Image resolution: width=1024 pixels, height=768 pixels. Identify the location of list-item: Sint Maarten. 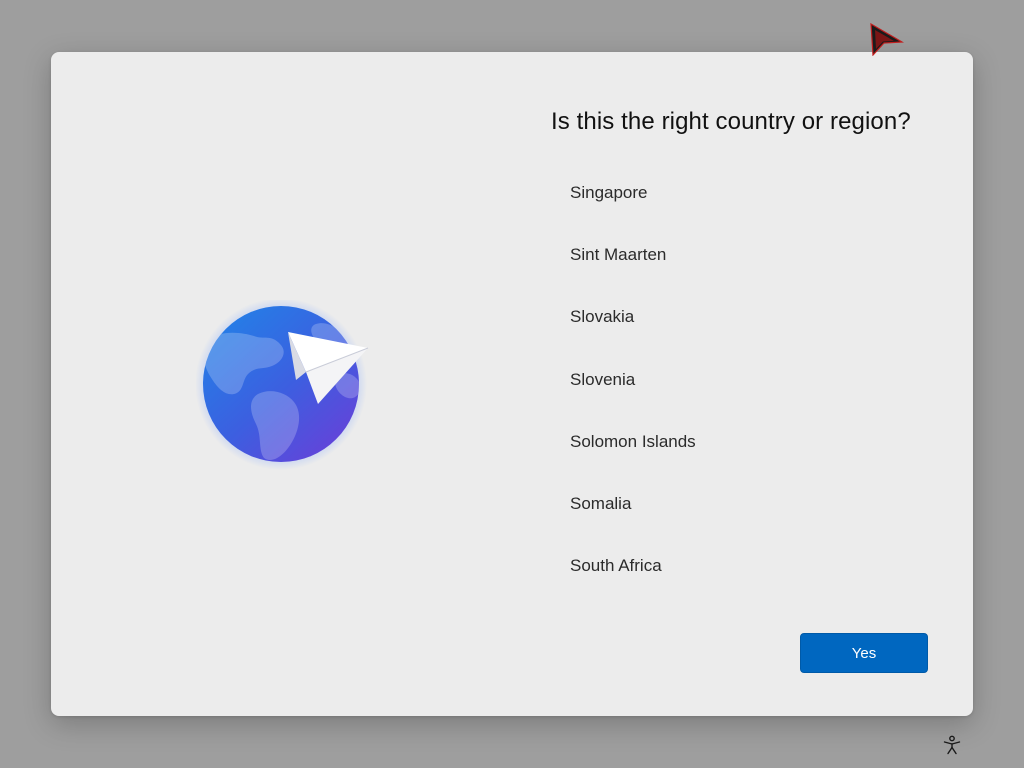
(746, 255).